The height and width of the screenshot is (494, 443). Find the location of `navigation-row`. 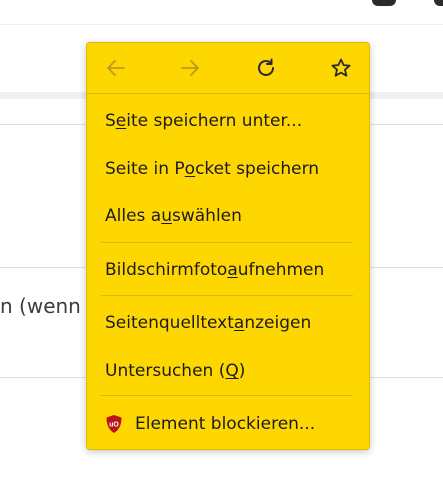

navigation-row is located at coordinates (228, 68).